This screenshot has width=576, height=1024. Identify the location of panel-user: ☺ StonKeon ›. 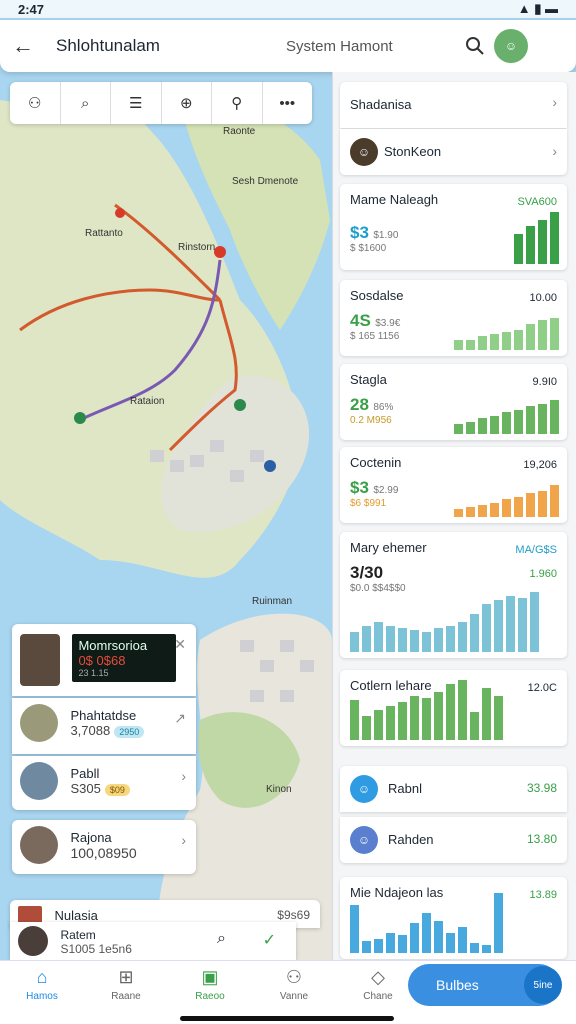
(453, 152).